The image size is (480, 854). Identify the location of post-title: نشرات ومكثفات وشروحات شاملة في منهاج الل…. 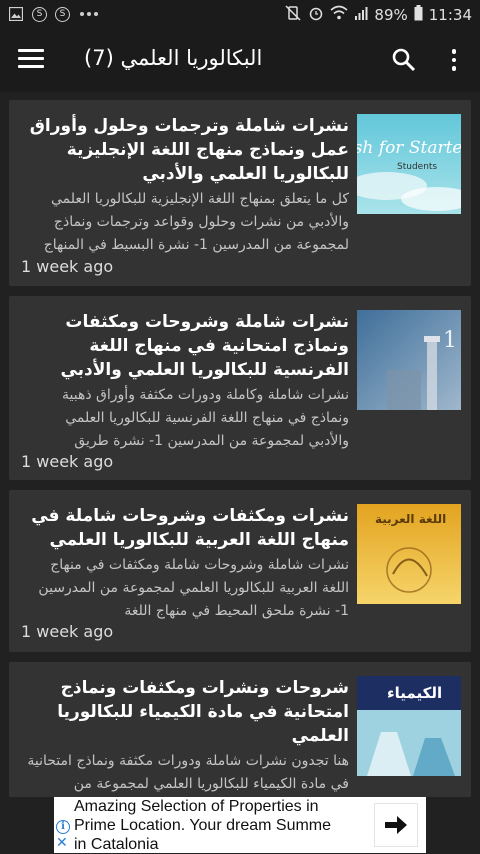
(190, 528).